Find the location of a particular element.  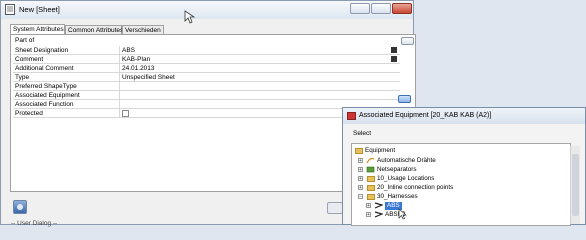

scrollbar-thumb is located at coordinates (575, 185).